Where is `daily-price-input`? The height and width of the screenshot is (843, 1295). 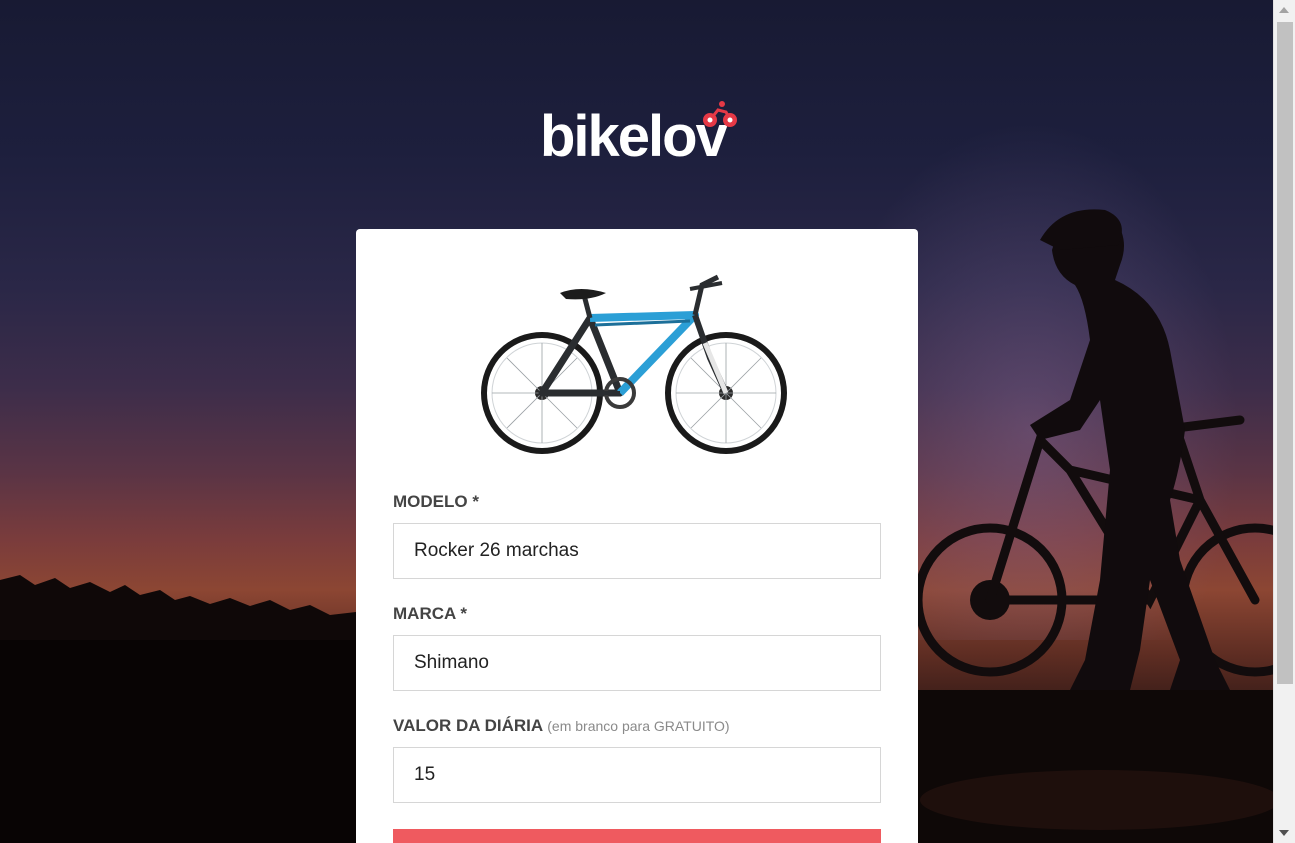
daily-price-input is located at coordinates (637, 775).